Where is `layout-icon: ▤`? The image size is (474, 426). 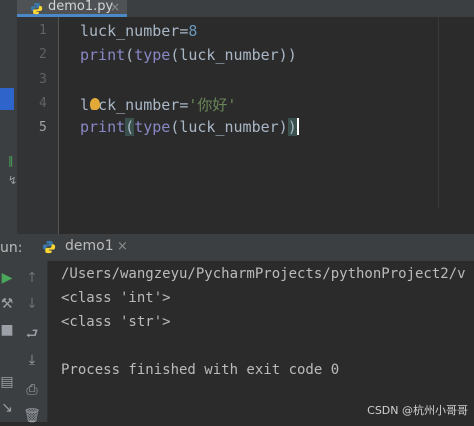
layout-icon: ▤ is located at coordinates (8, 382).